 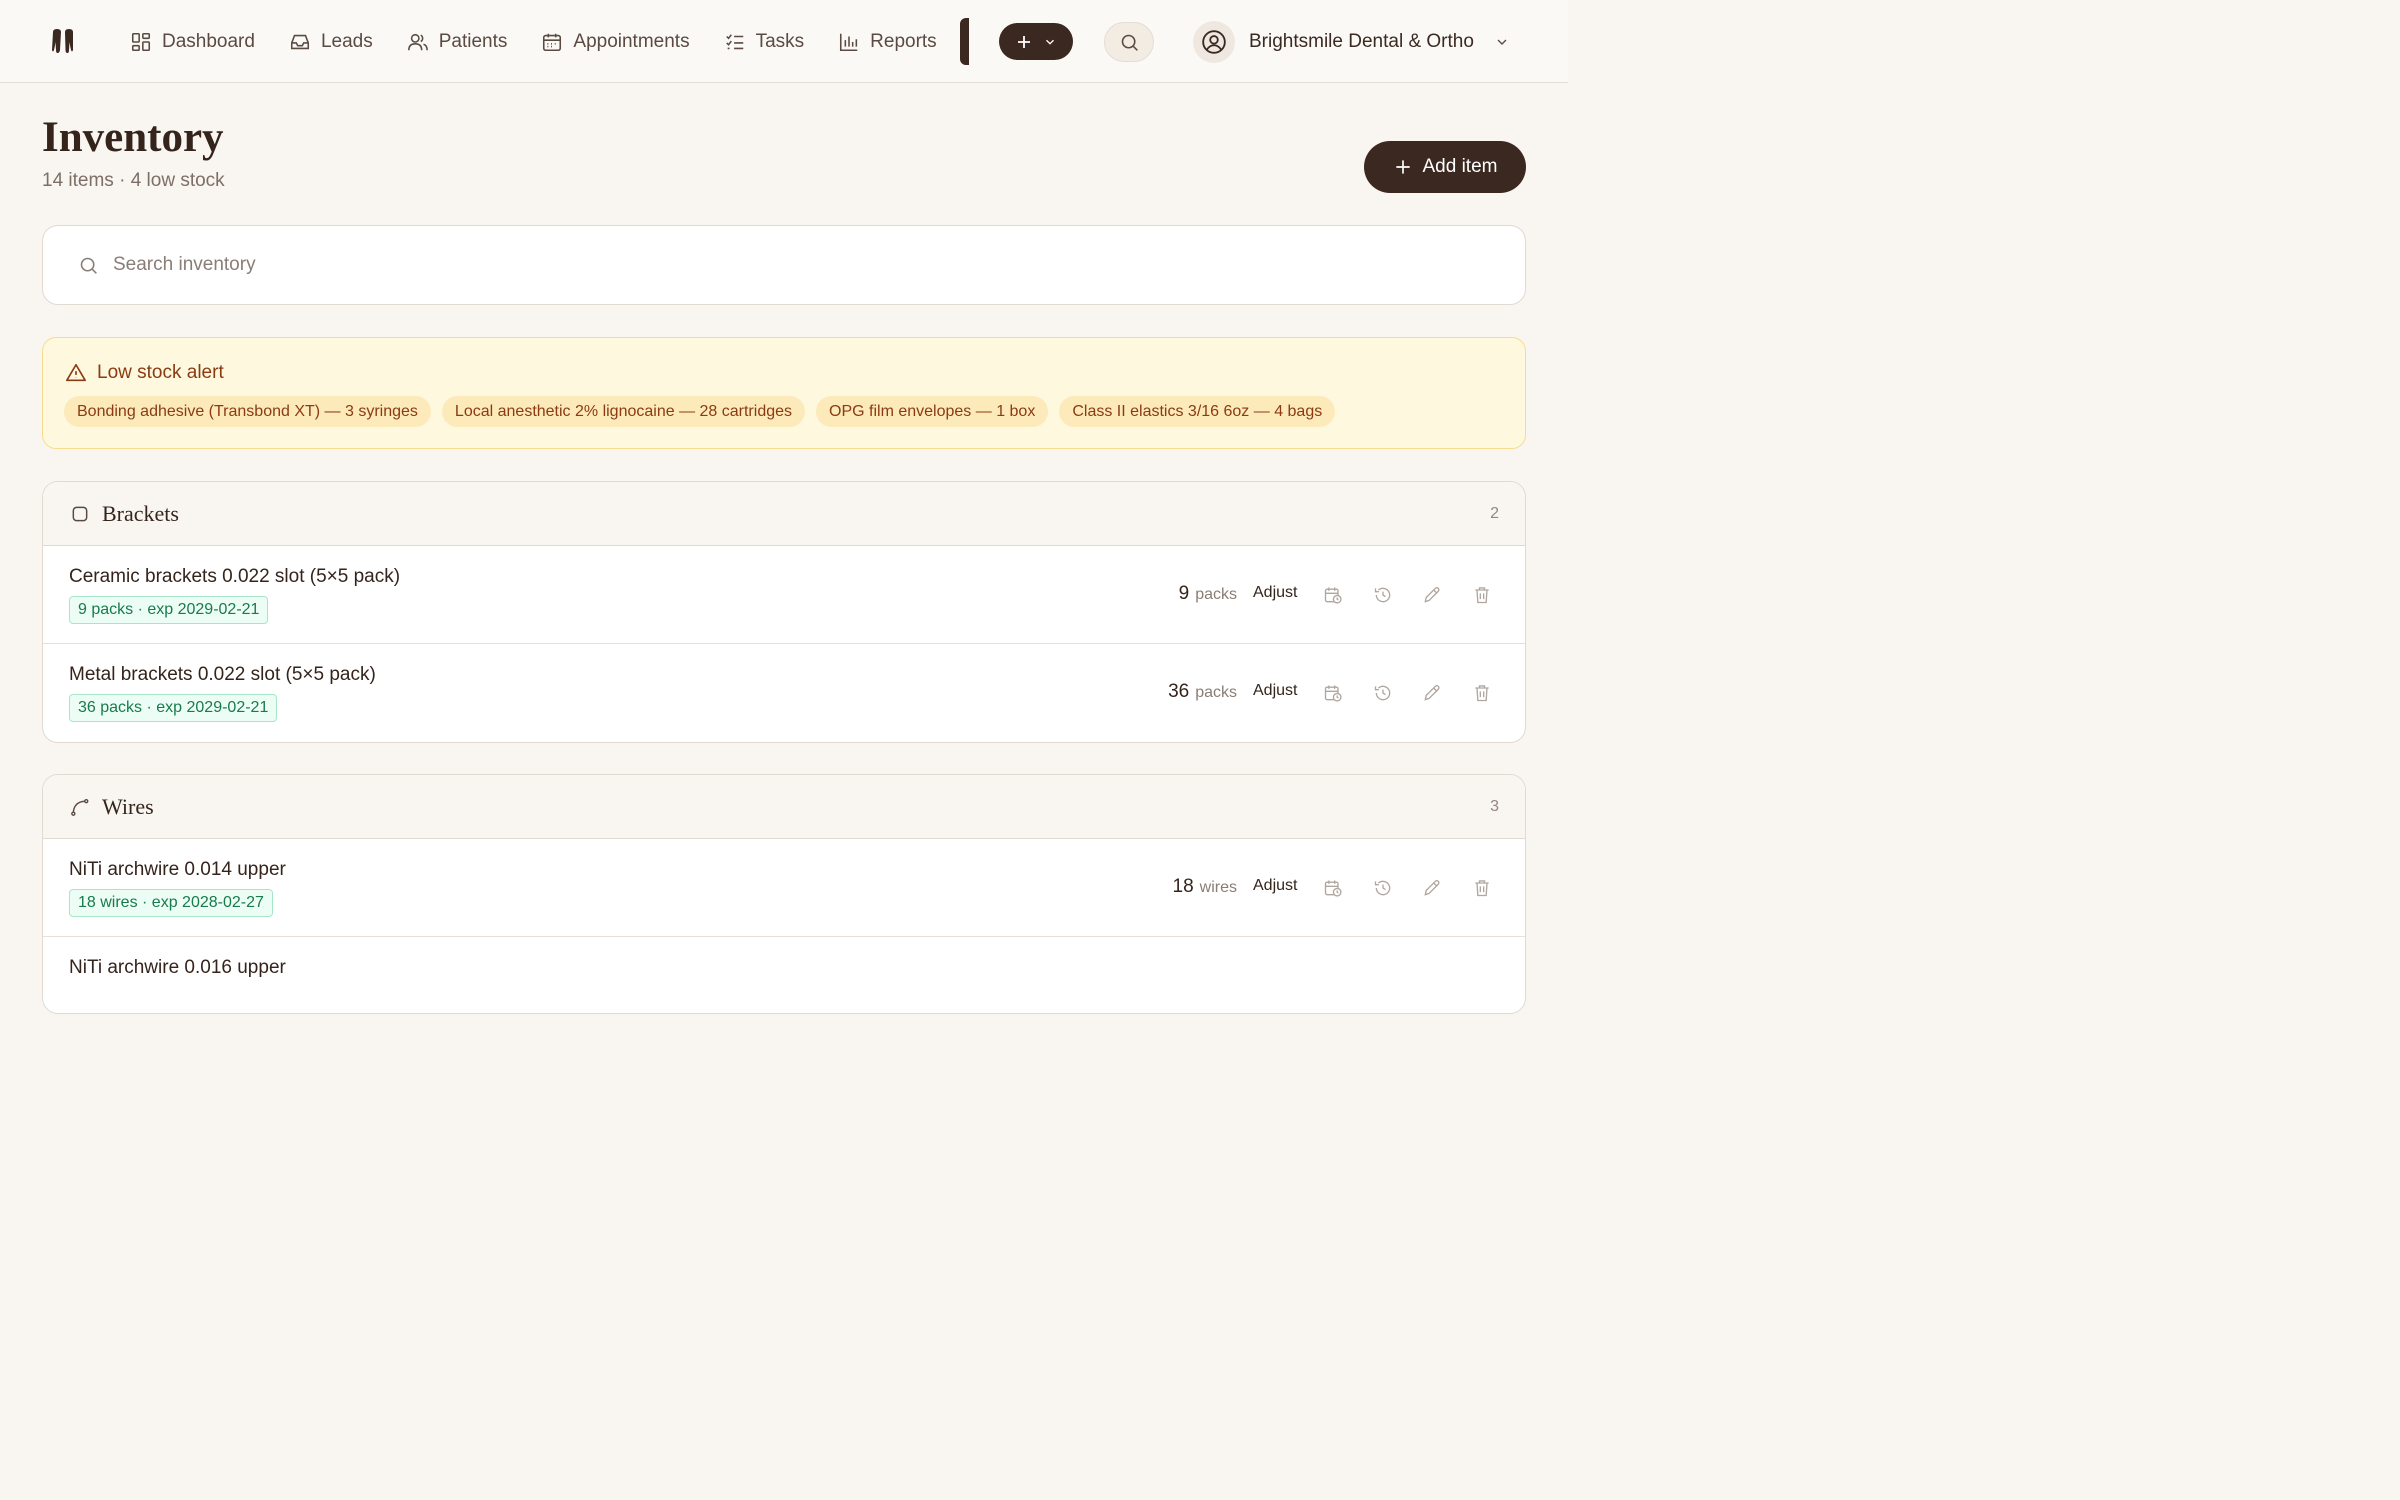 What do you see at coordinates (1361, 41) in the screenshot?
I see `account-name: Brightsmile Dental & Ortho` at bounding box center [1361, 41].